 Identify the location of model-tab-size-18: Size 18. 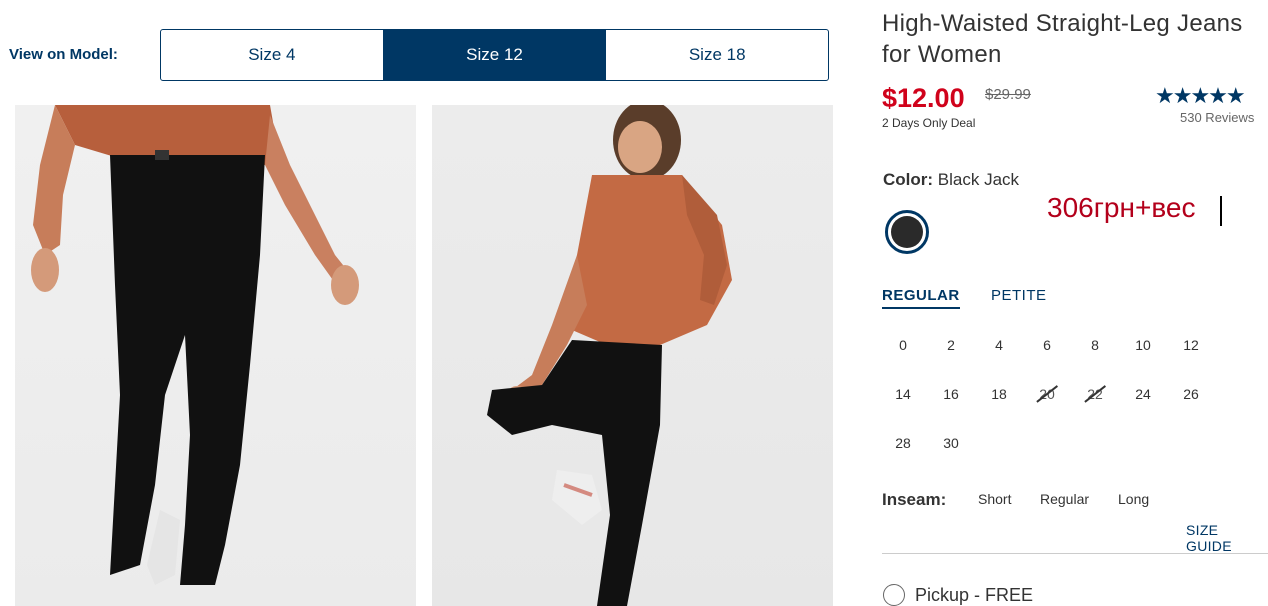
(717, 55).